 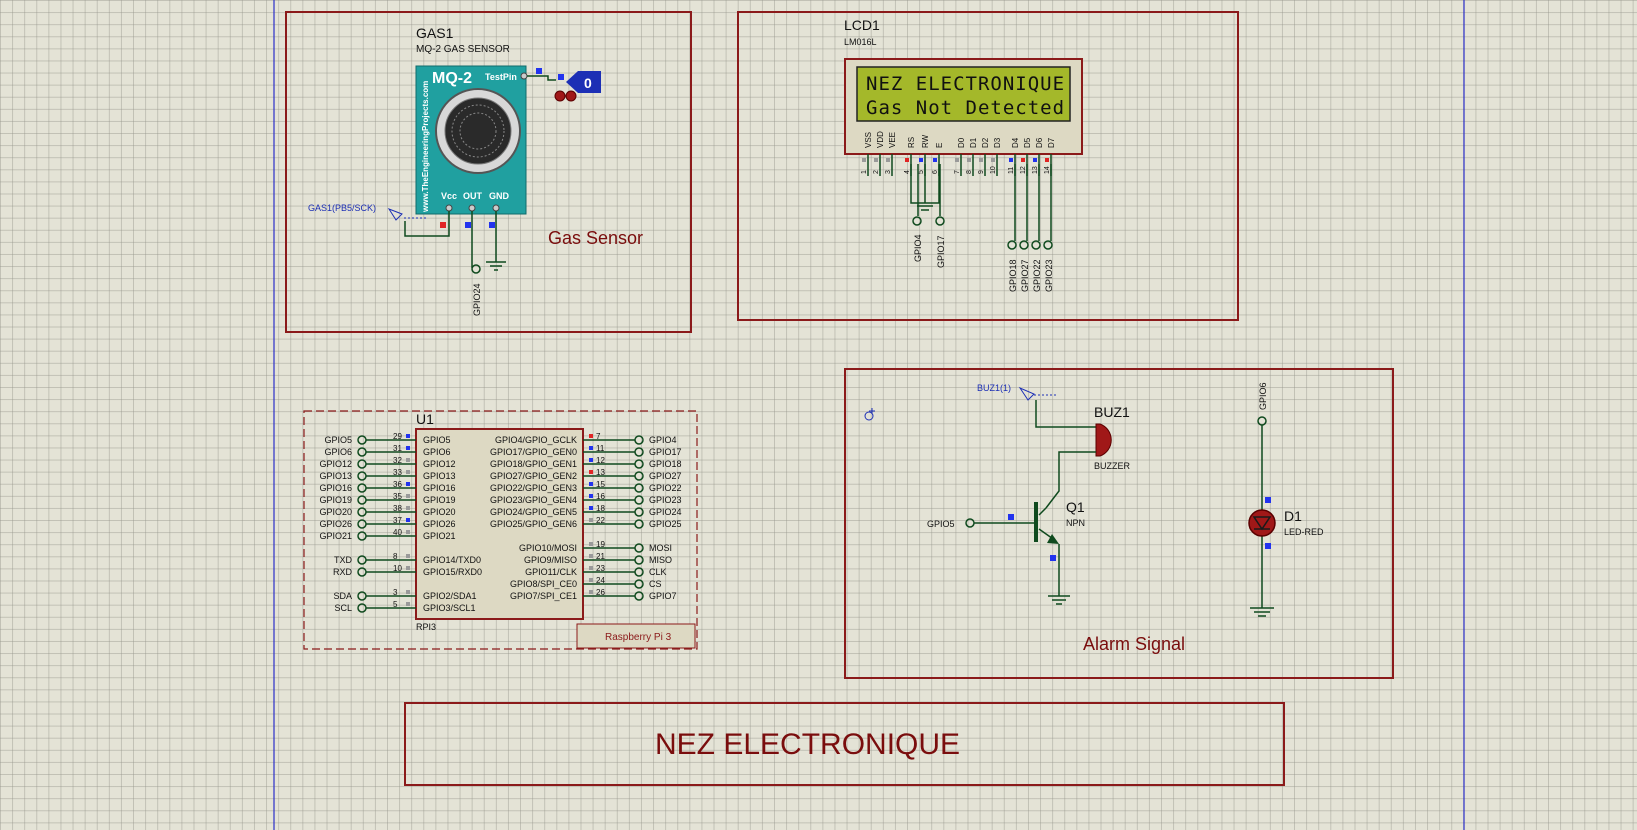 I want to click on led-icon, so click(x=1262, y=523).